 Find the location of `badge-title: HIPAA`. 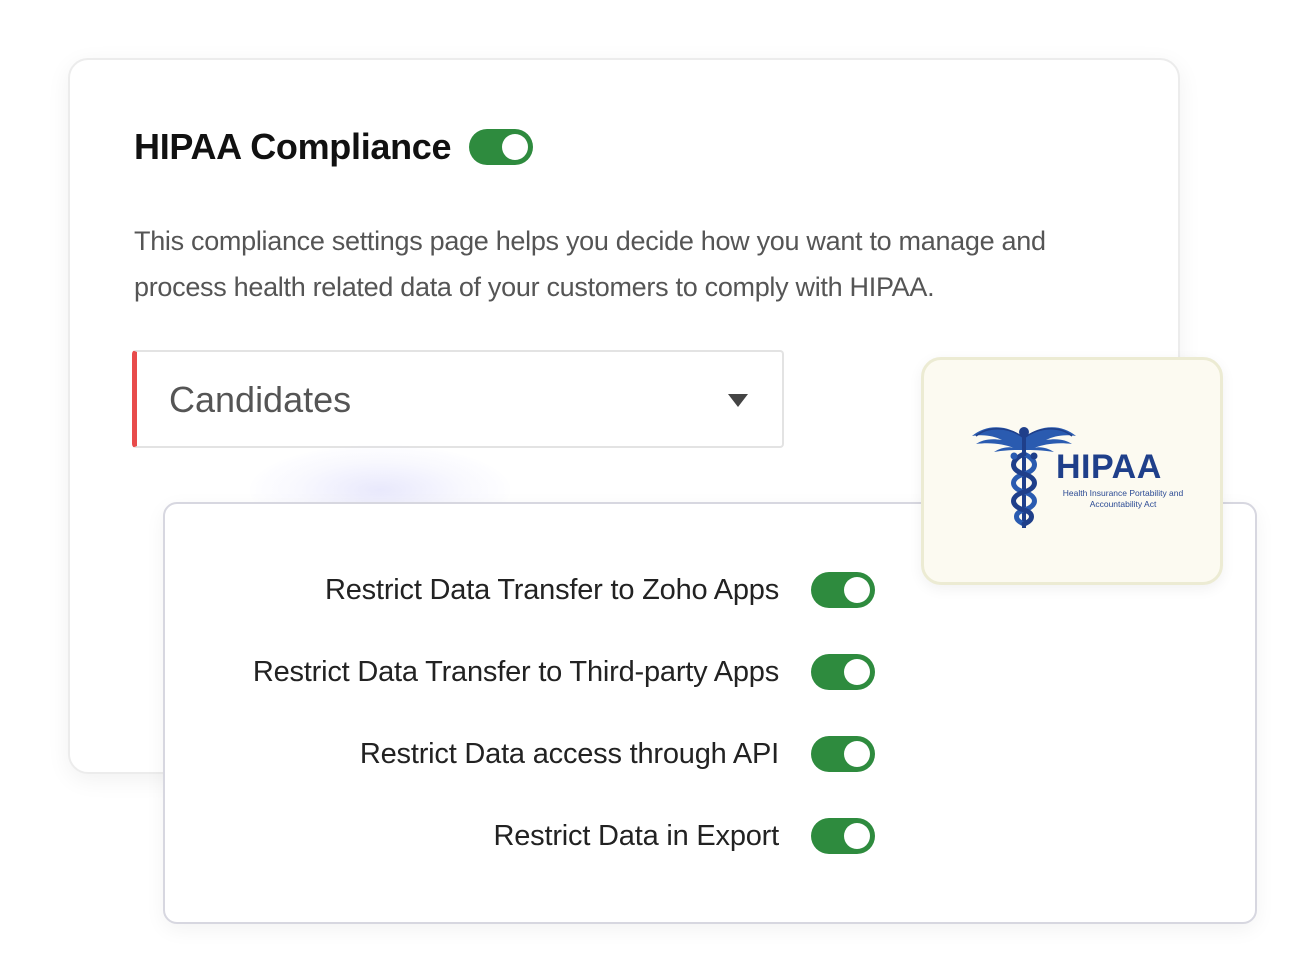

badge-title: HIPAA is located at coordinates (1109, 467).